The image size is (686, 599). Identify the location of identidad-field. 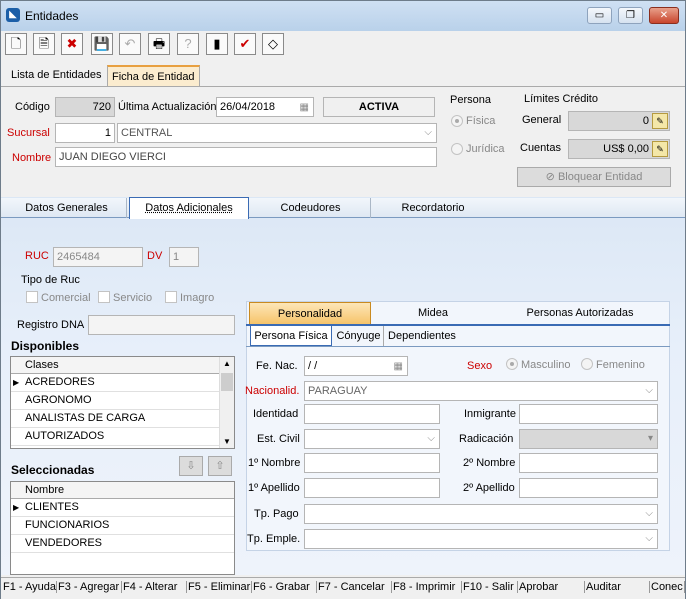
(372, 414).